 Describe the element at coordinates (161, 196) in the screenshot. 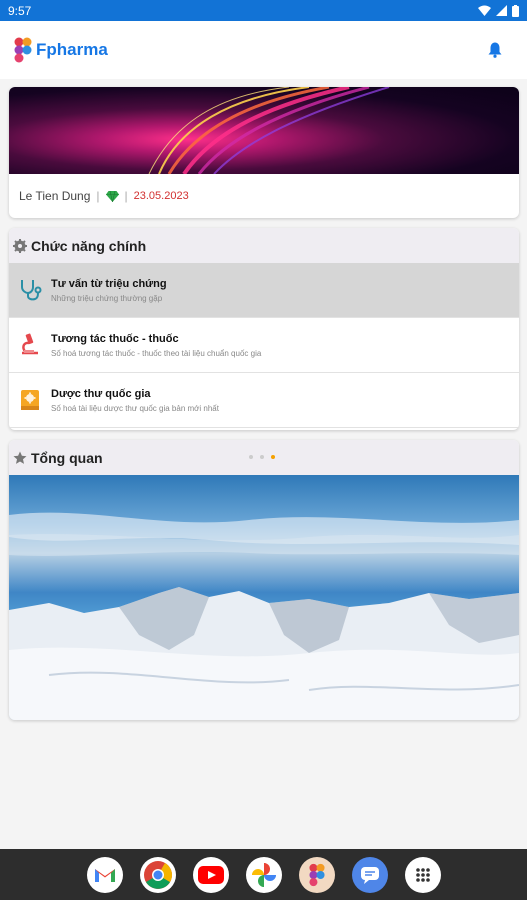

I see `member-date: 23.05.2023` at that location.